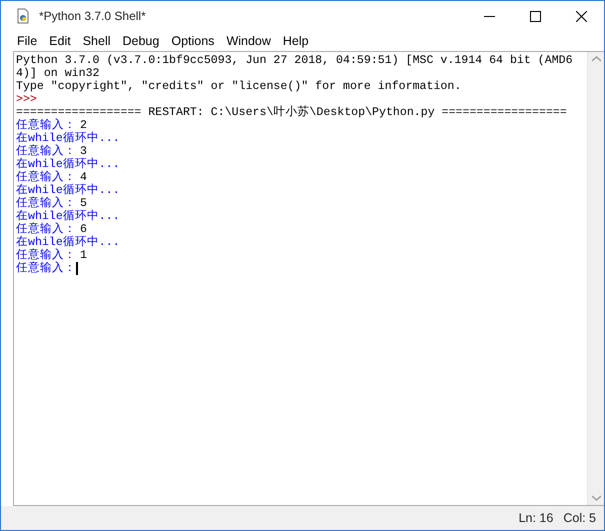  What do you see at coordinates (581, 16) in the screenshot?
I see `close-icon` at bounding box center [581, 16].